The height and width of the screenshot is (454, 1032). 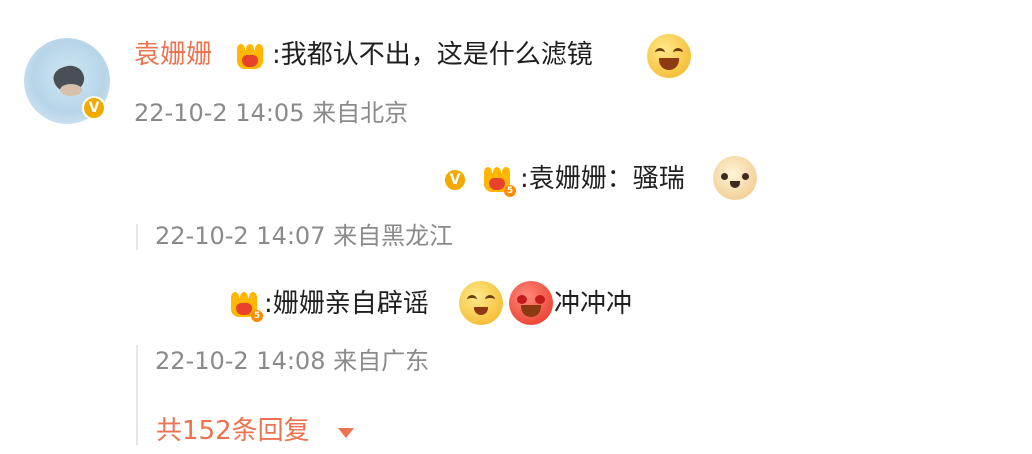 I want to click on heart-eyes-emoji-icon, so click(x=531, y=303).